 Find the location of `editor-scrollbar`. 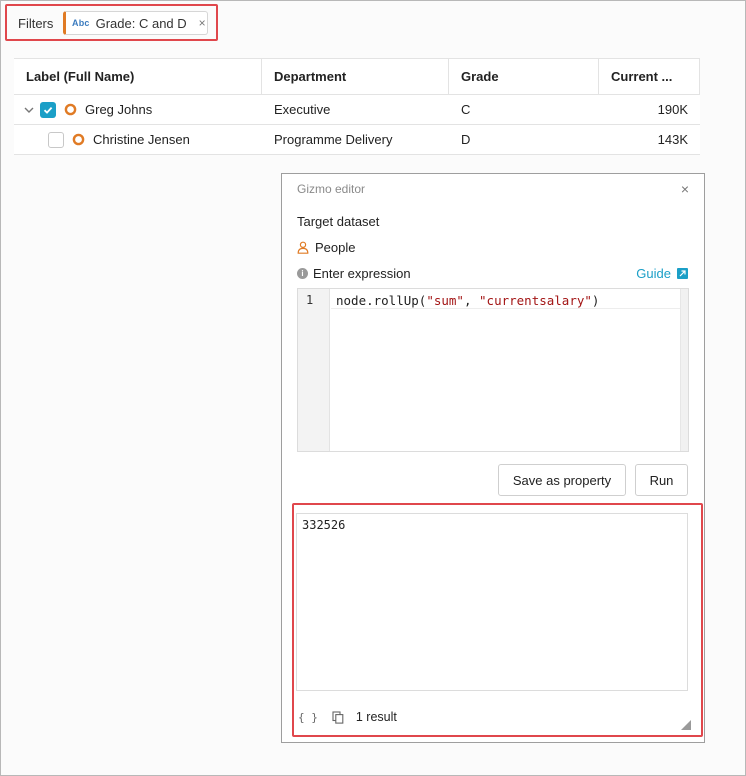

editor-scrollbar is located at coordinates (684, 370).